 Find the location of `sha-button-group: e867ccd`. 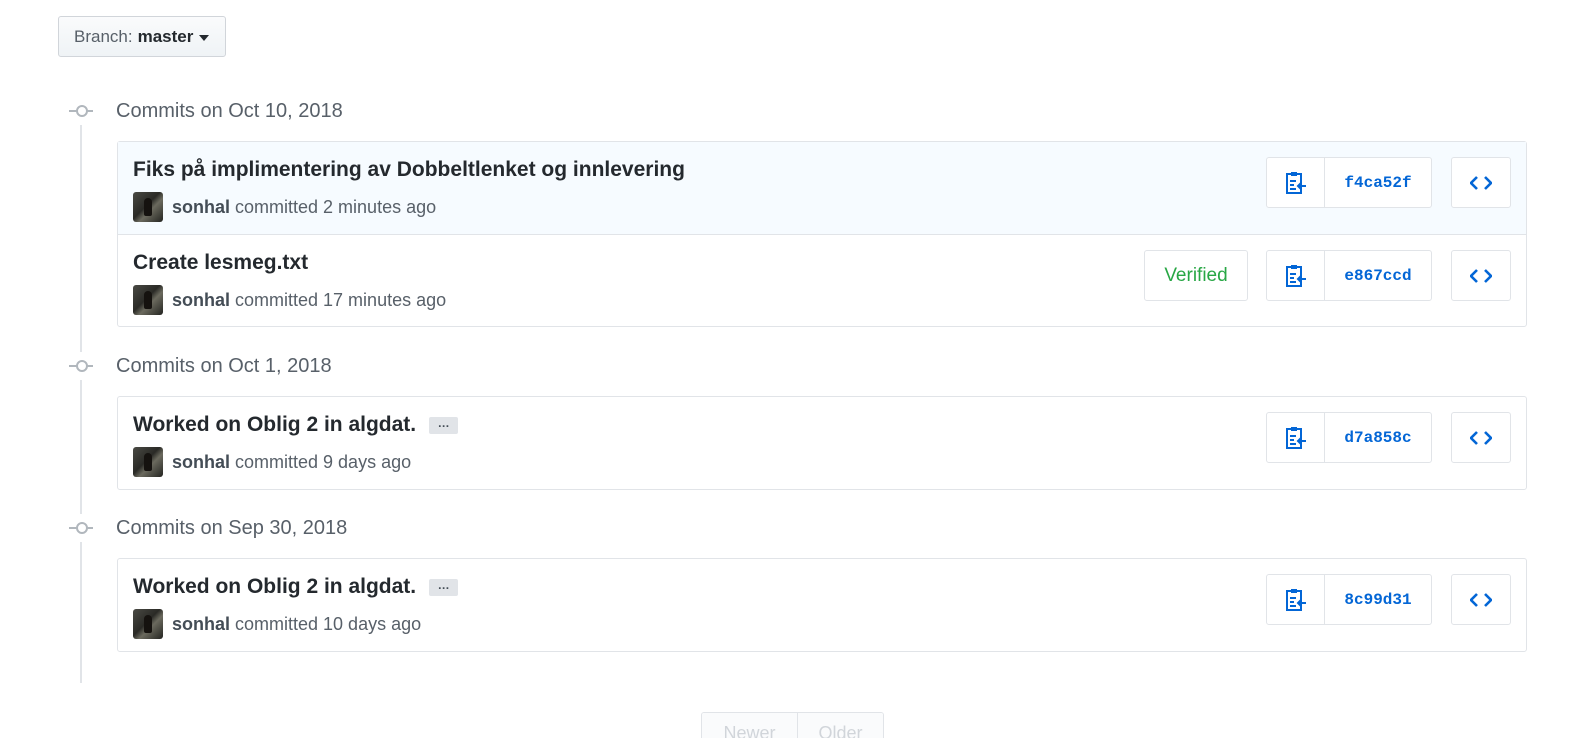

sha-button-group: e867ccd is located at coordinates (1349, 275).